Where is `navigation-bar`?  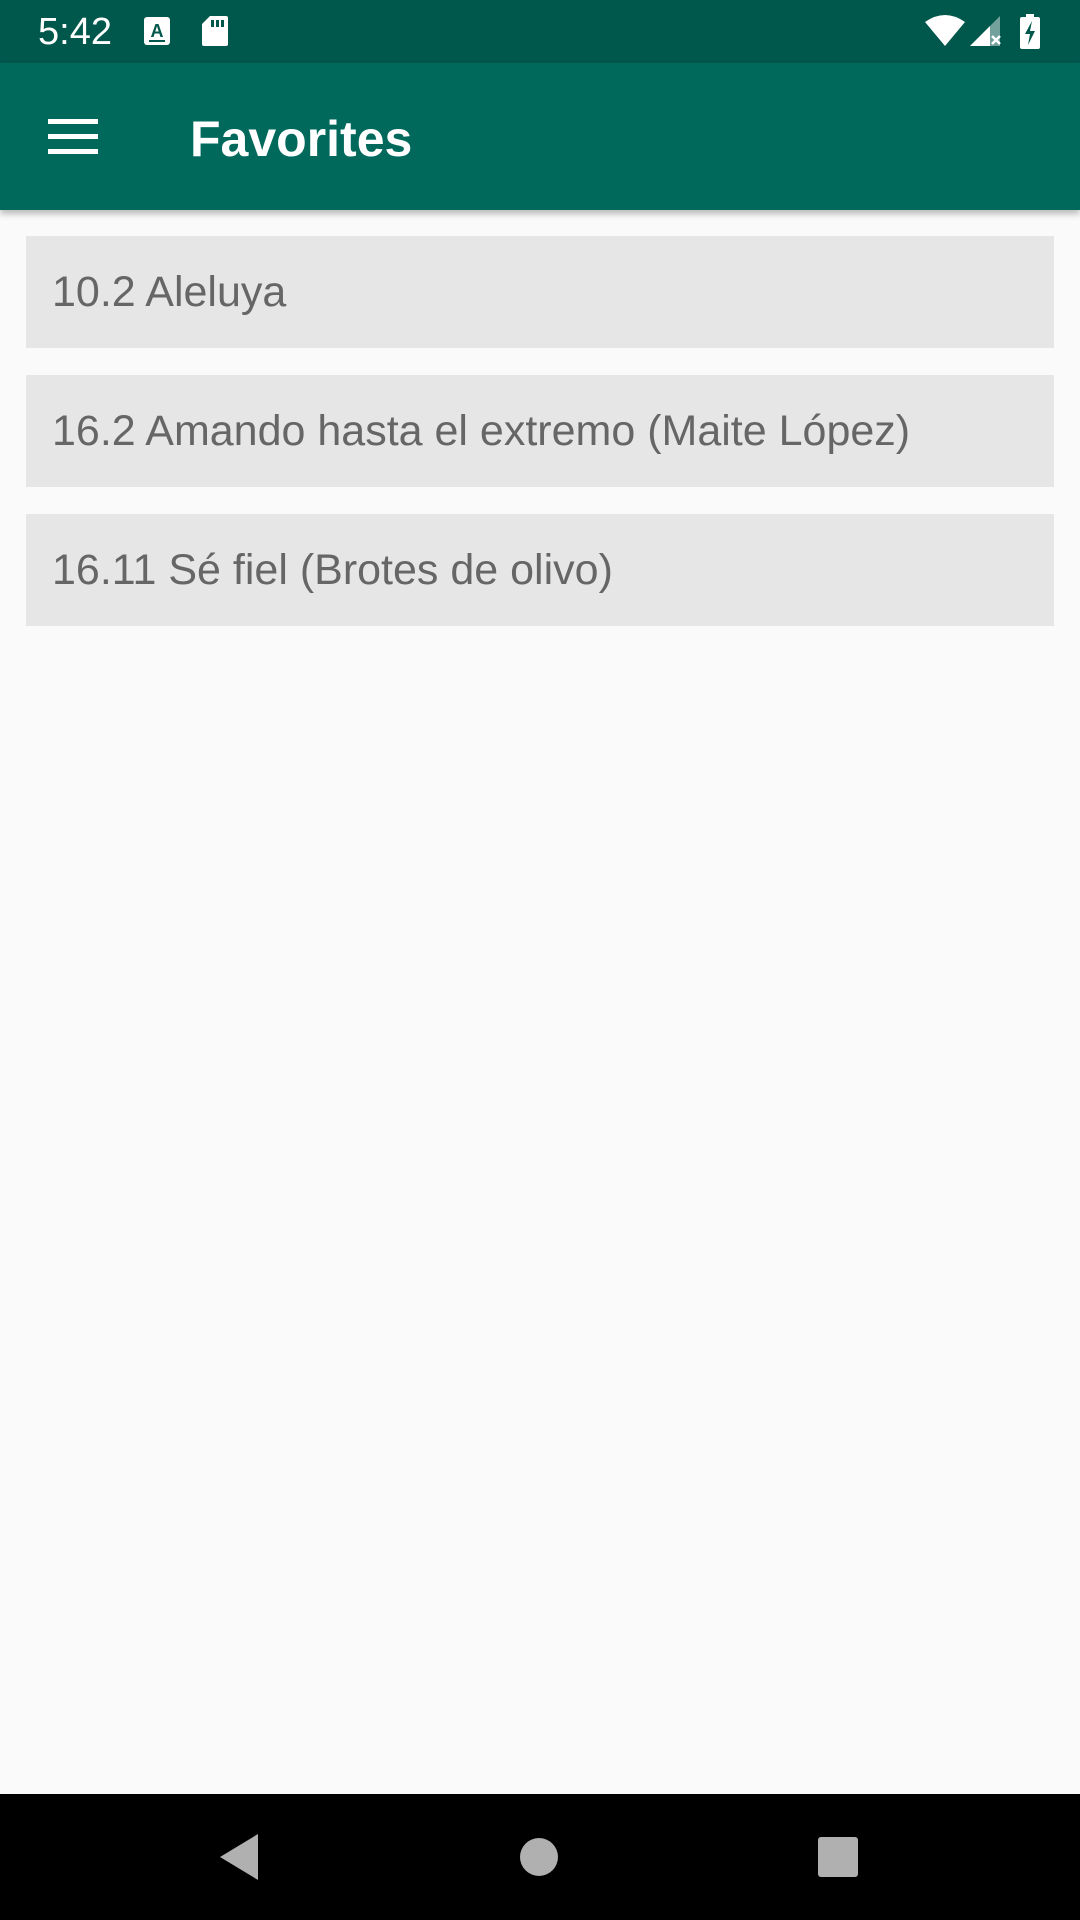 navigation-bar is located at coordinates (540, 1857).